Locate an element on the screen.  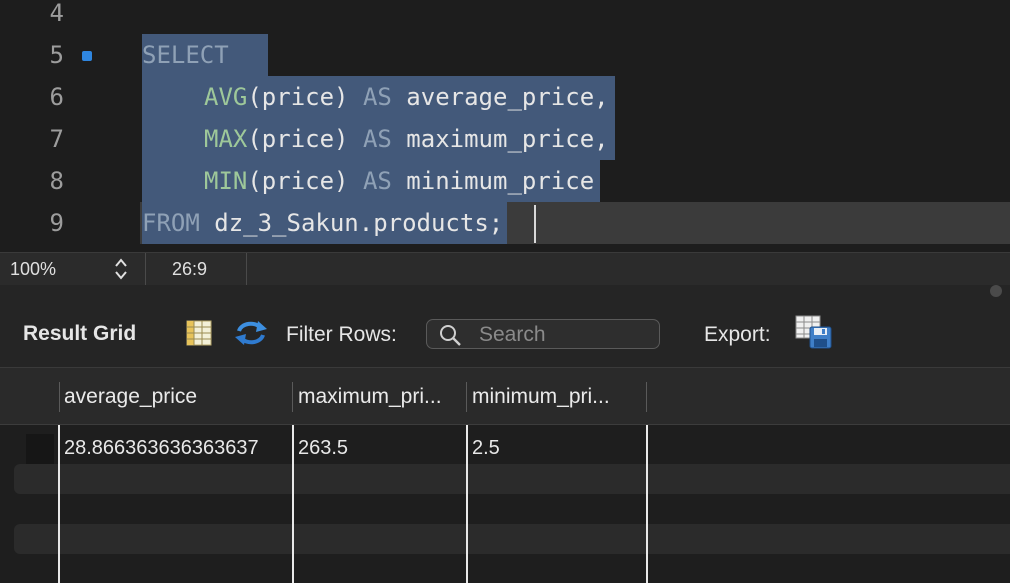
code-text: MAX(price) AS maximum_price, is located at coordinates (378, 139).